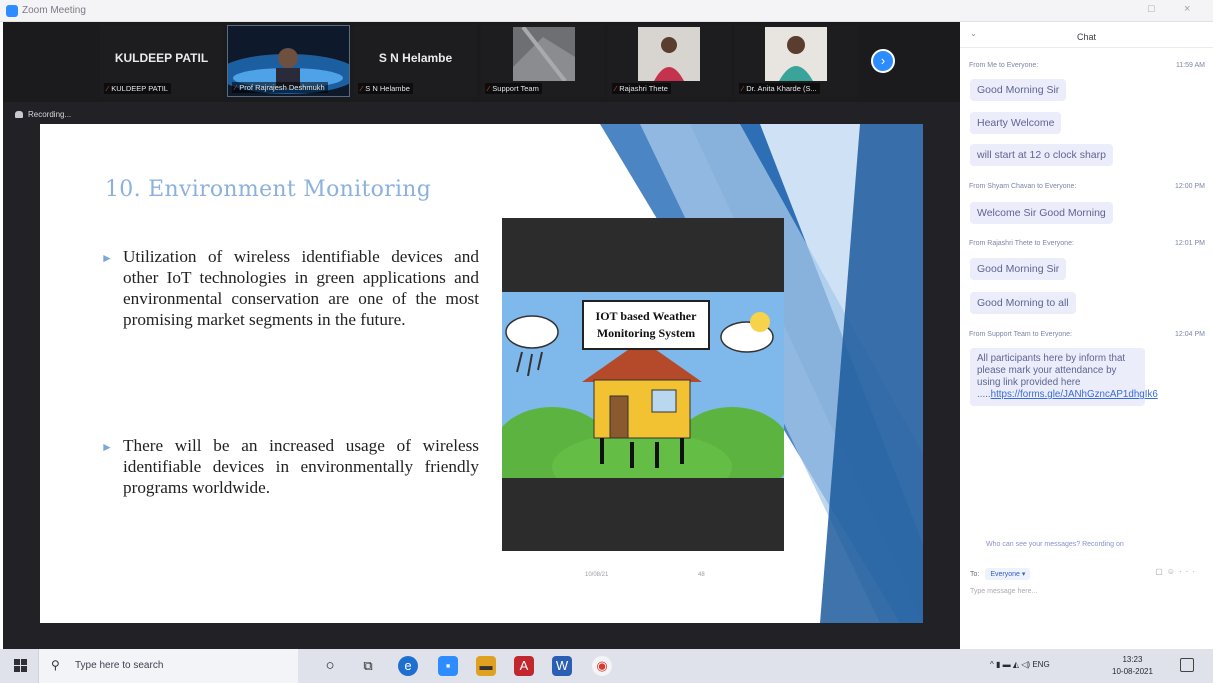 This screenshot has width=1213, height=683. Describe the element at coordinates (597, 575) in the screenshot. I see `slide-footer-date: 10/08/21` at that location.